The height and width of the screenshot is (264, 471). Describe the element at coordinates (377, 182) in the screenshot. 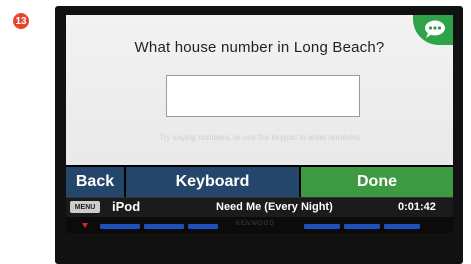

I see `done-button: Done` at that location.